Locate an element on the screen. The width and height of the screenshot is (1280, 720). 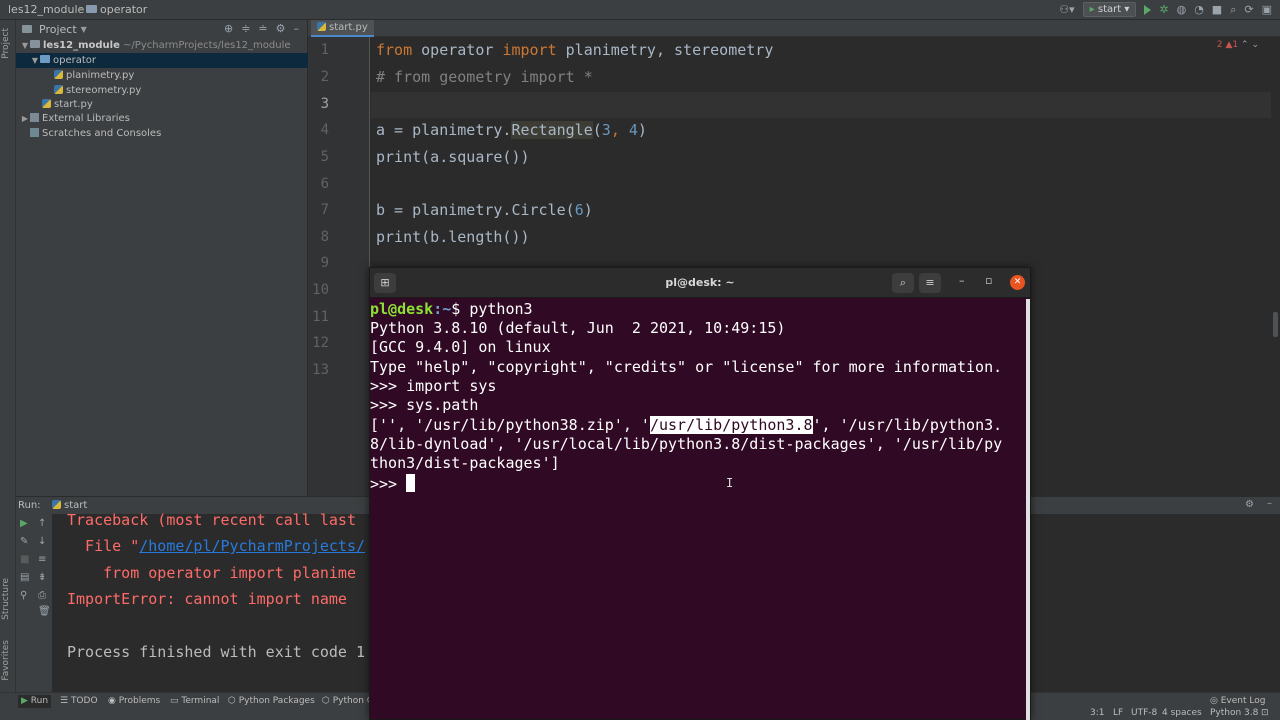
line-separator: LF is located at coordinates (1118, 713).